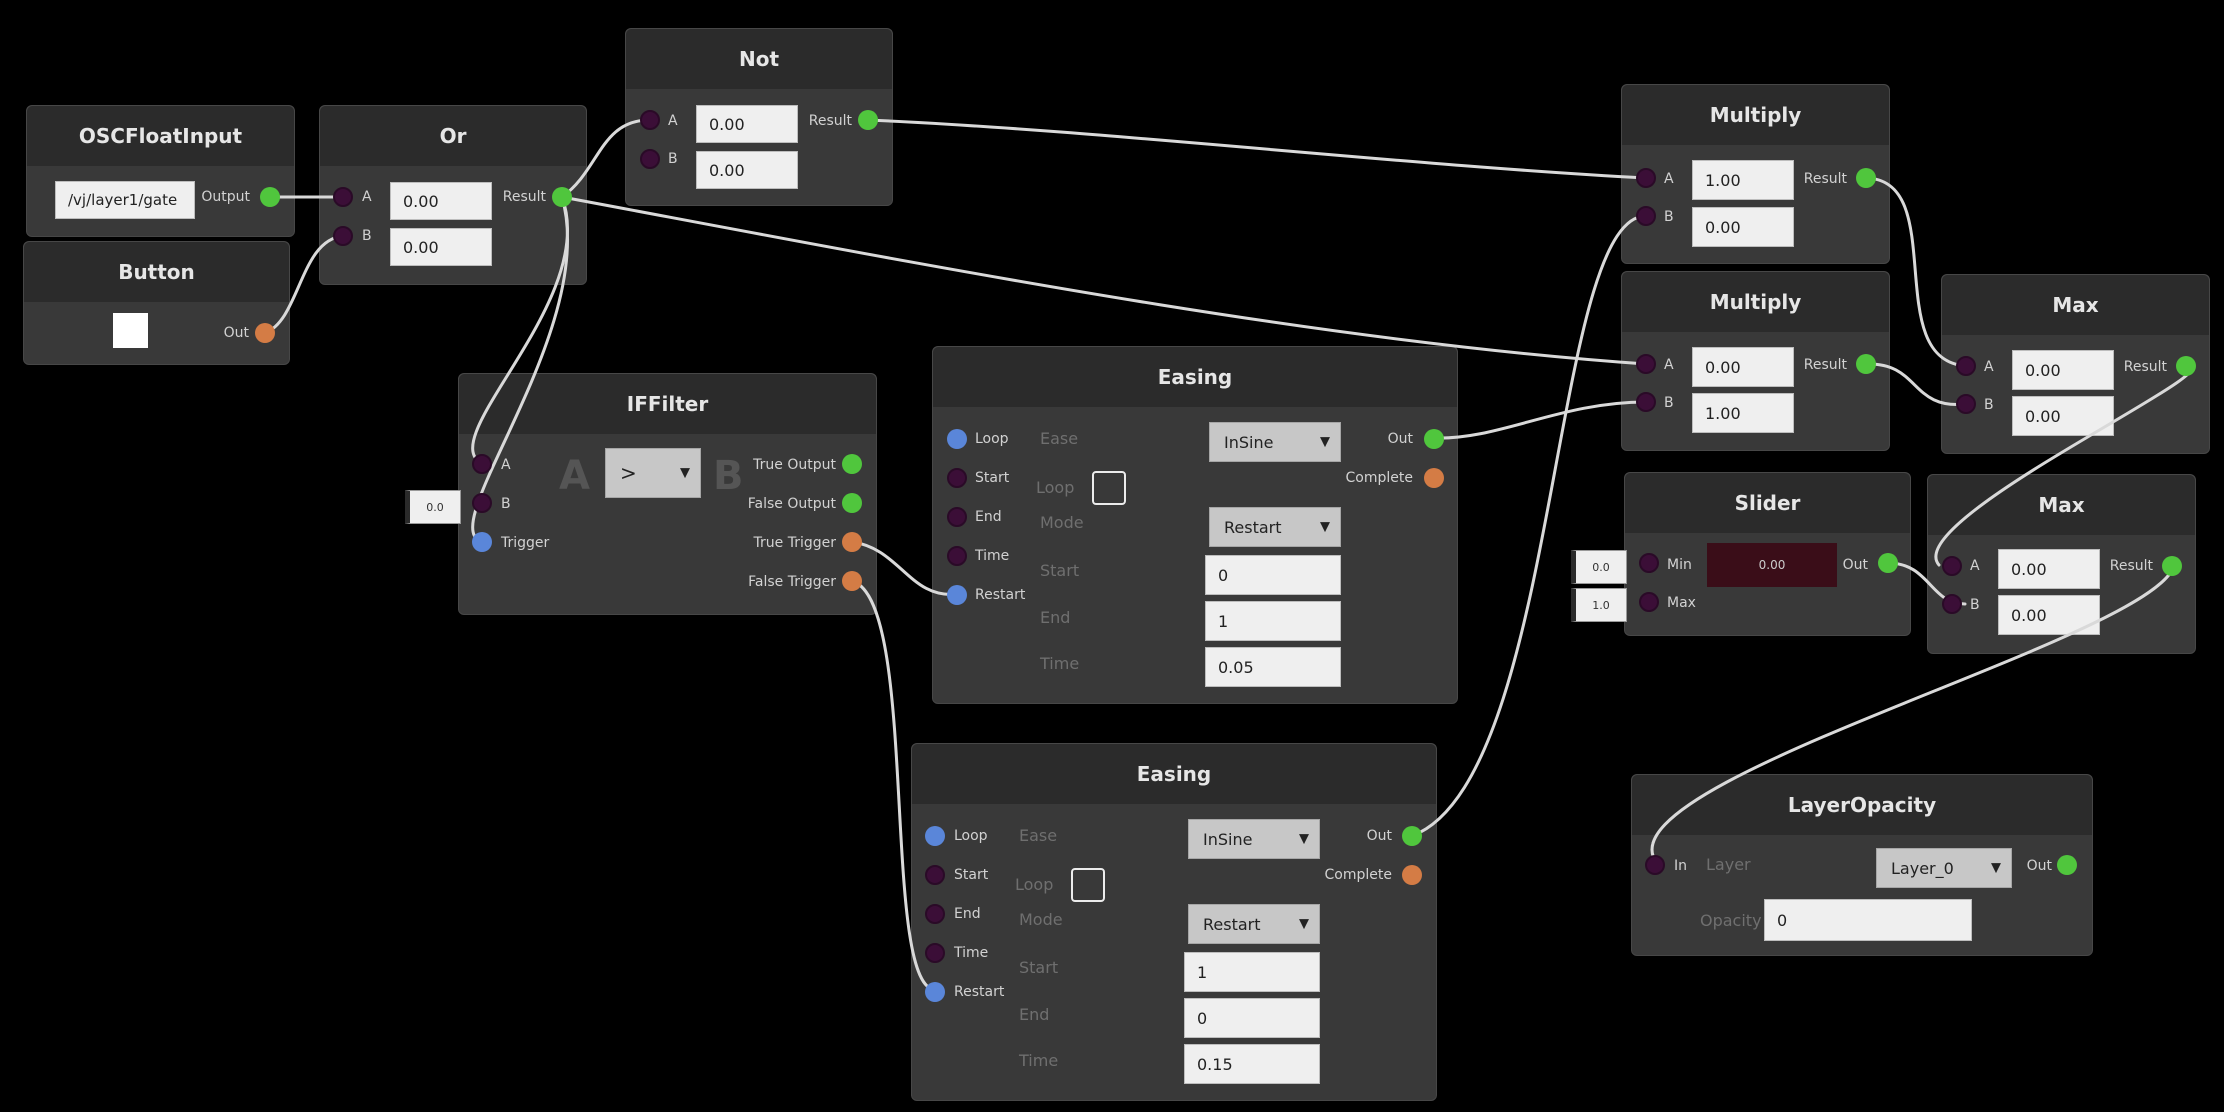 Image resolution: width=2224 pixels, height=1112 pixels. I want to click on iffilter-trigger-port, so click(482, 542).